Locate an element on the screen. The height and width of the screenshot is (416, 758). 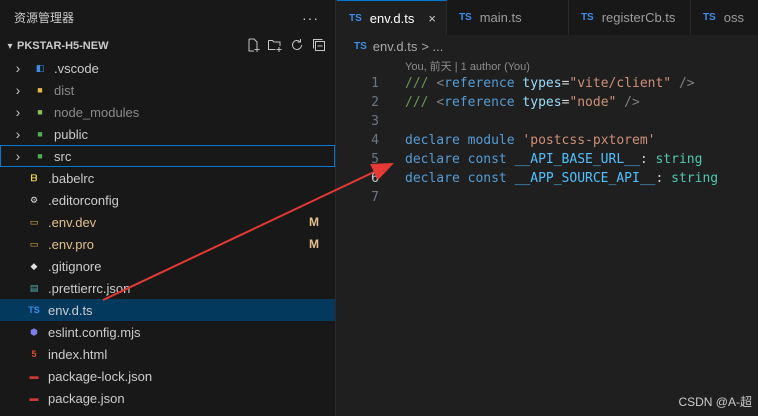
typescript-file-icon: TS is located at coordinates (34, 310).